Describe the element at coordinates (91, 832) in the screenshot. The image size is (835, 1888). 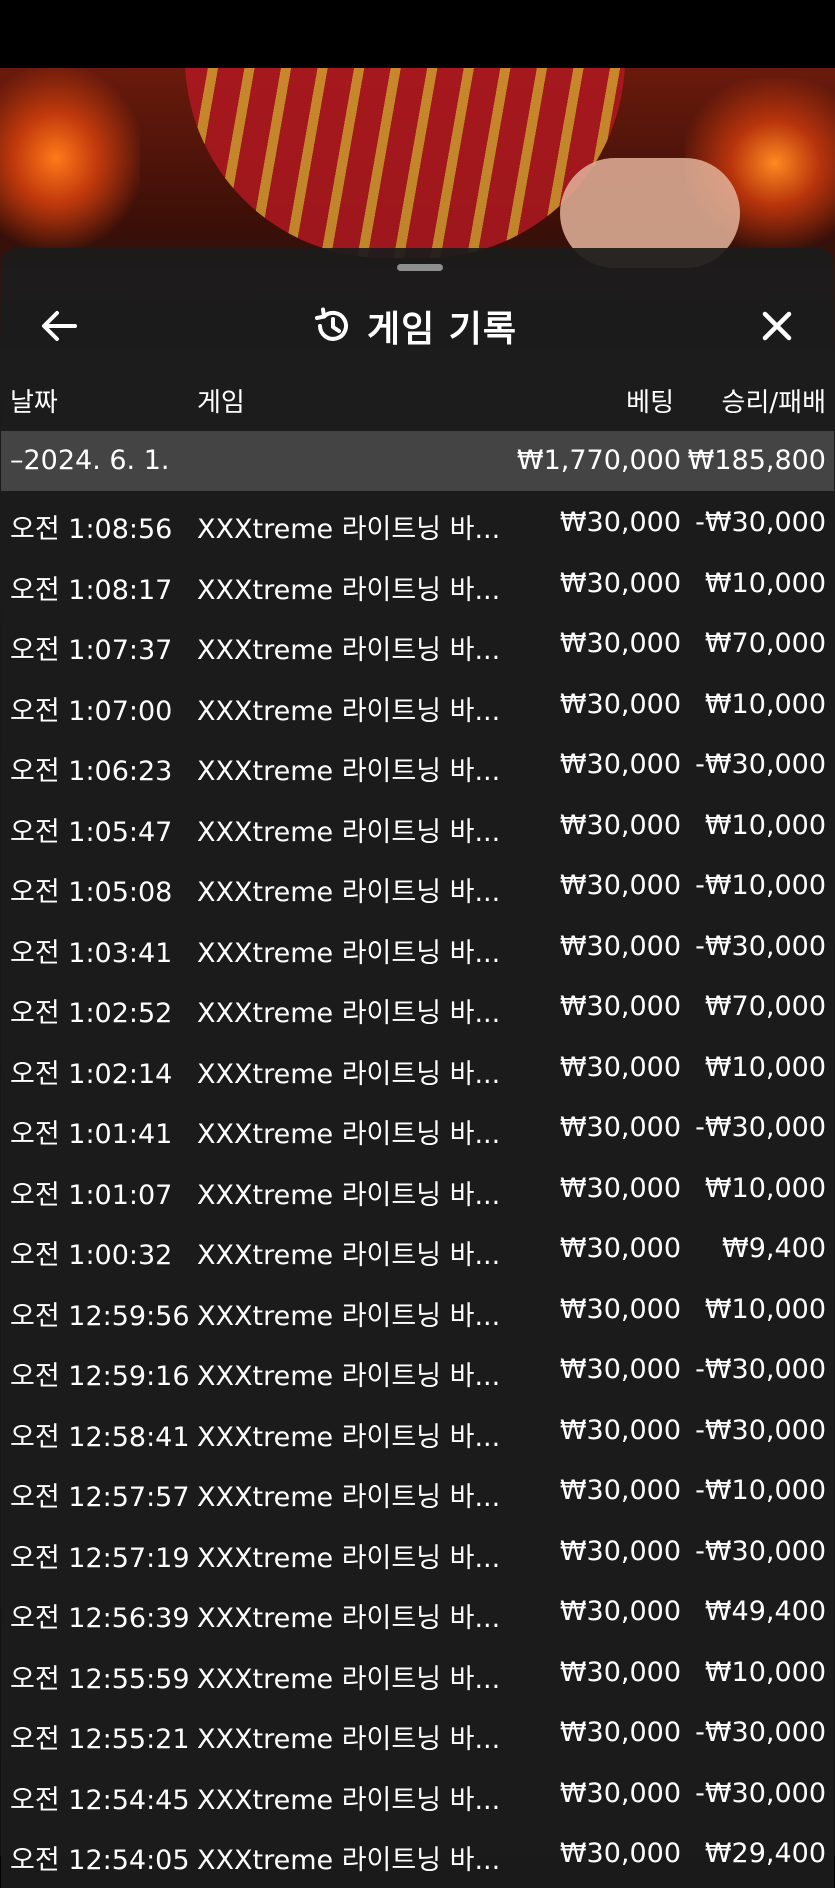
I see `row-time: 오전 1:05:47` at that location.